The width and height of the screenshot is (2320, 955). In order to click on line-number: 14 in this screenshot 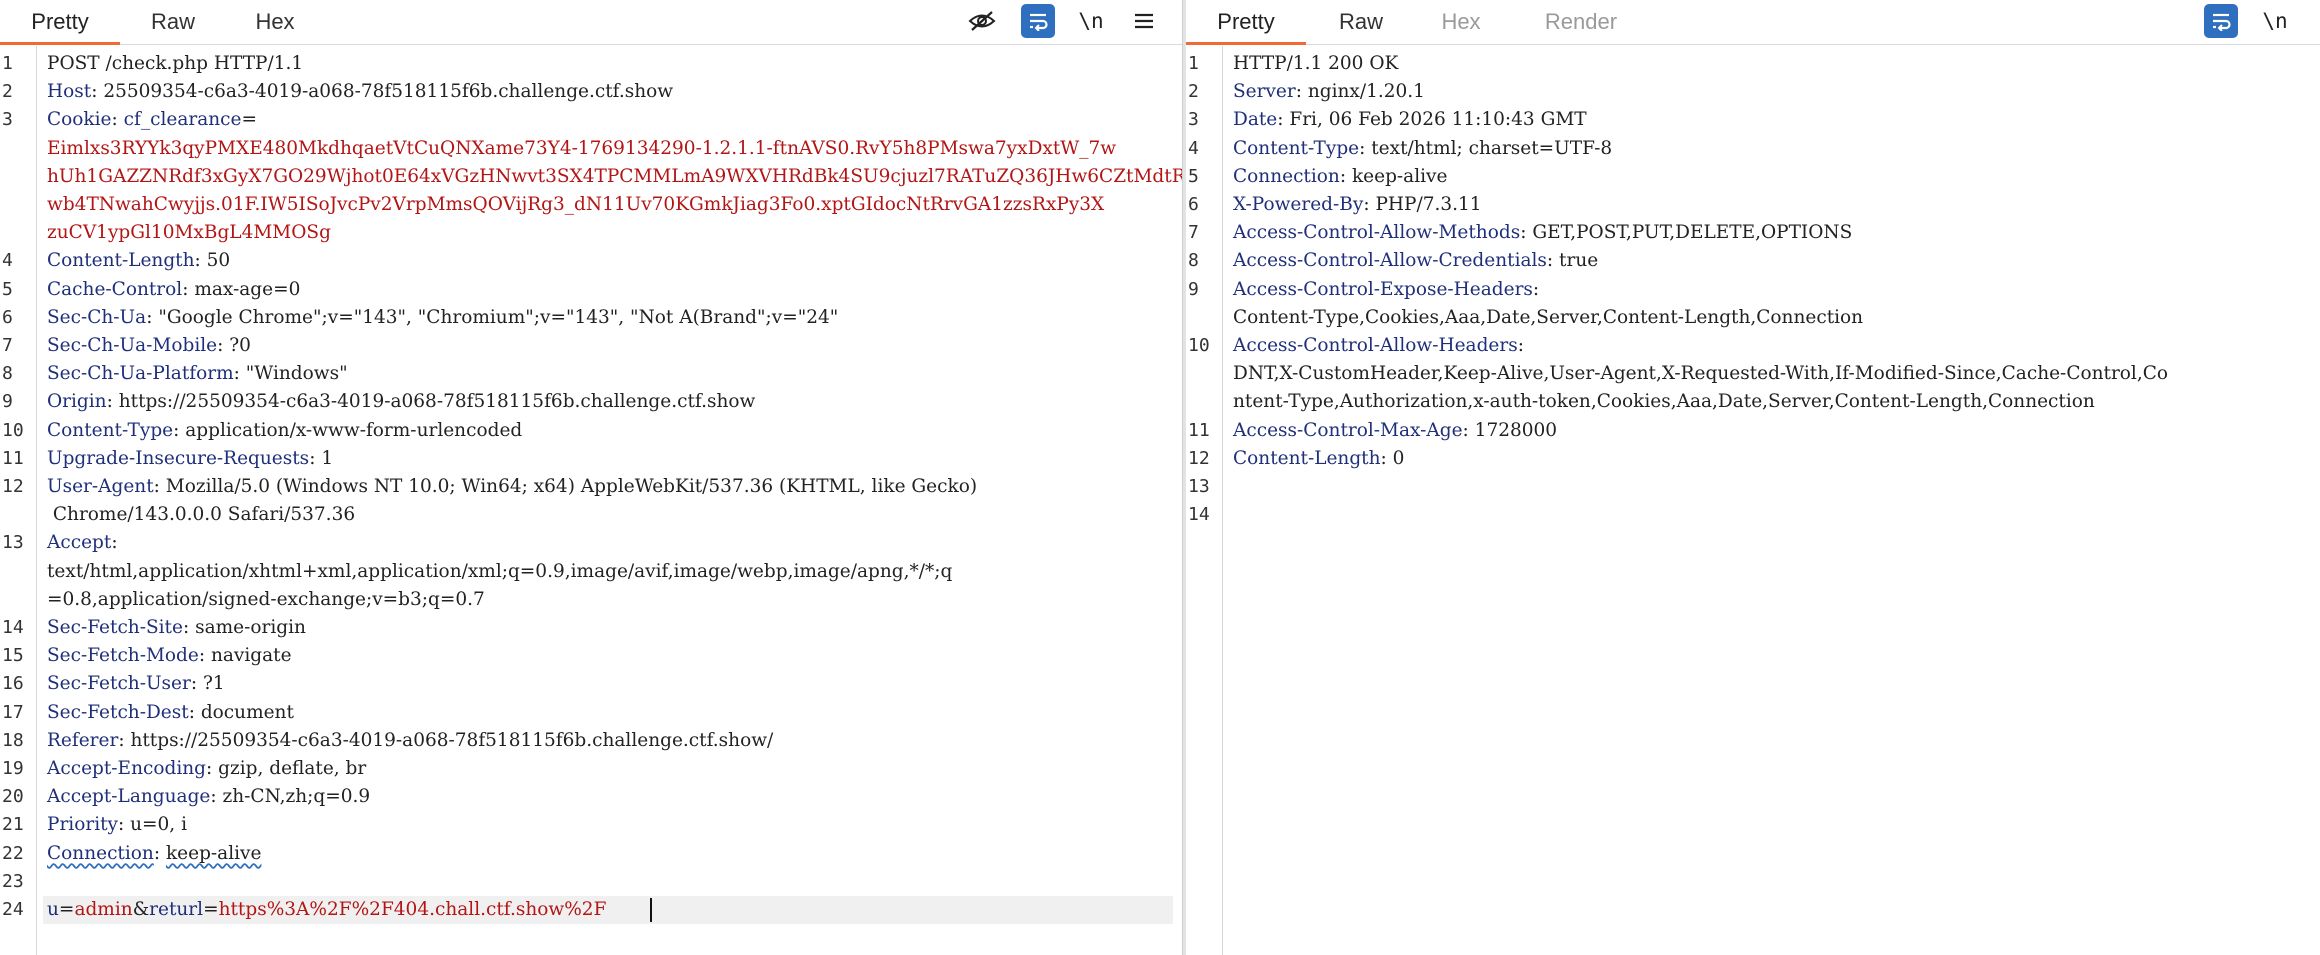, I will do `click(1199, 515)`.